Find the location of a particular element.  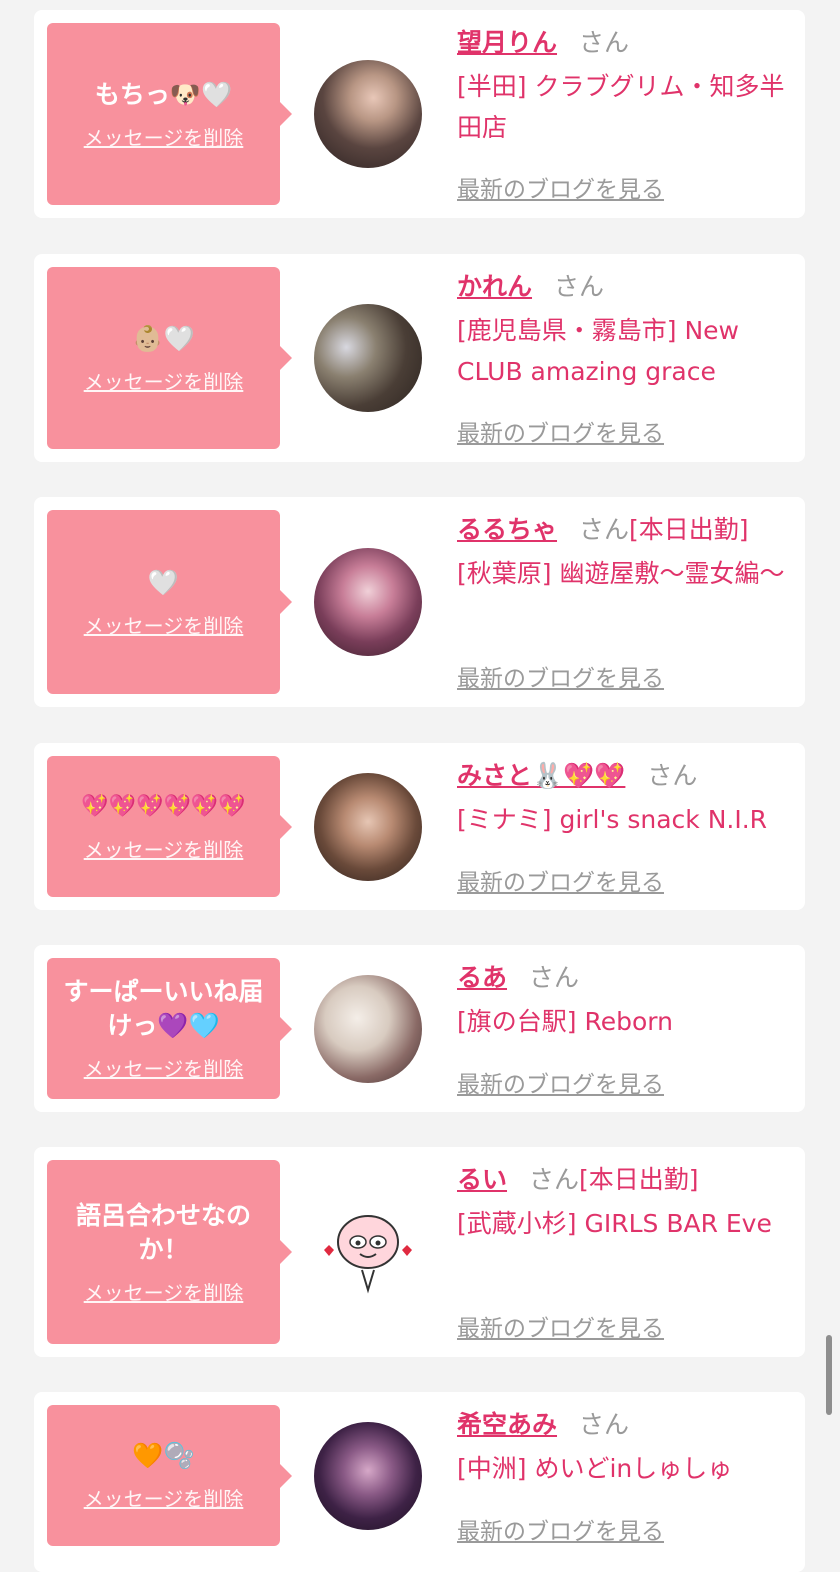

entry-info: るい さん[本日出勤] [武蔵小杉] GIRLS BAR Eve is located at coordinates (622, 1203).